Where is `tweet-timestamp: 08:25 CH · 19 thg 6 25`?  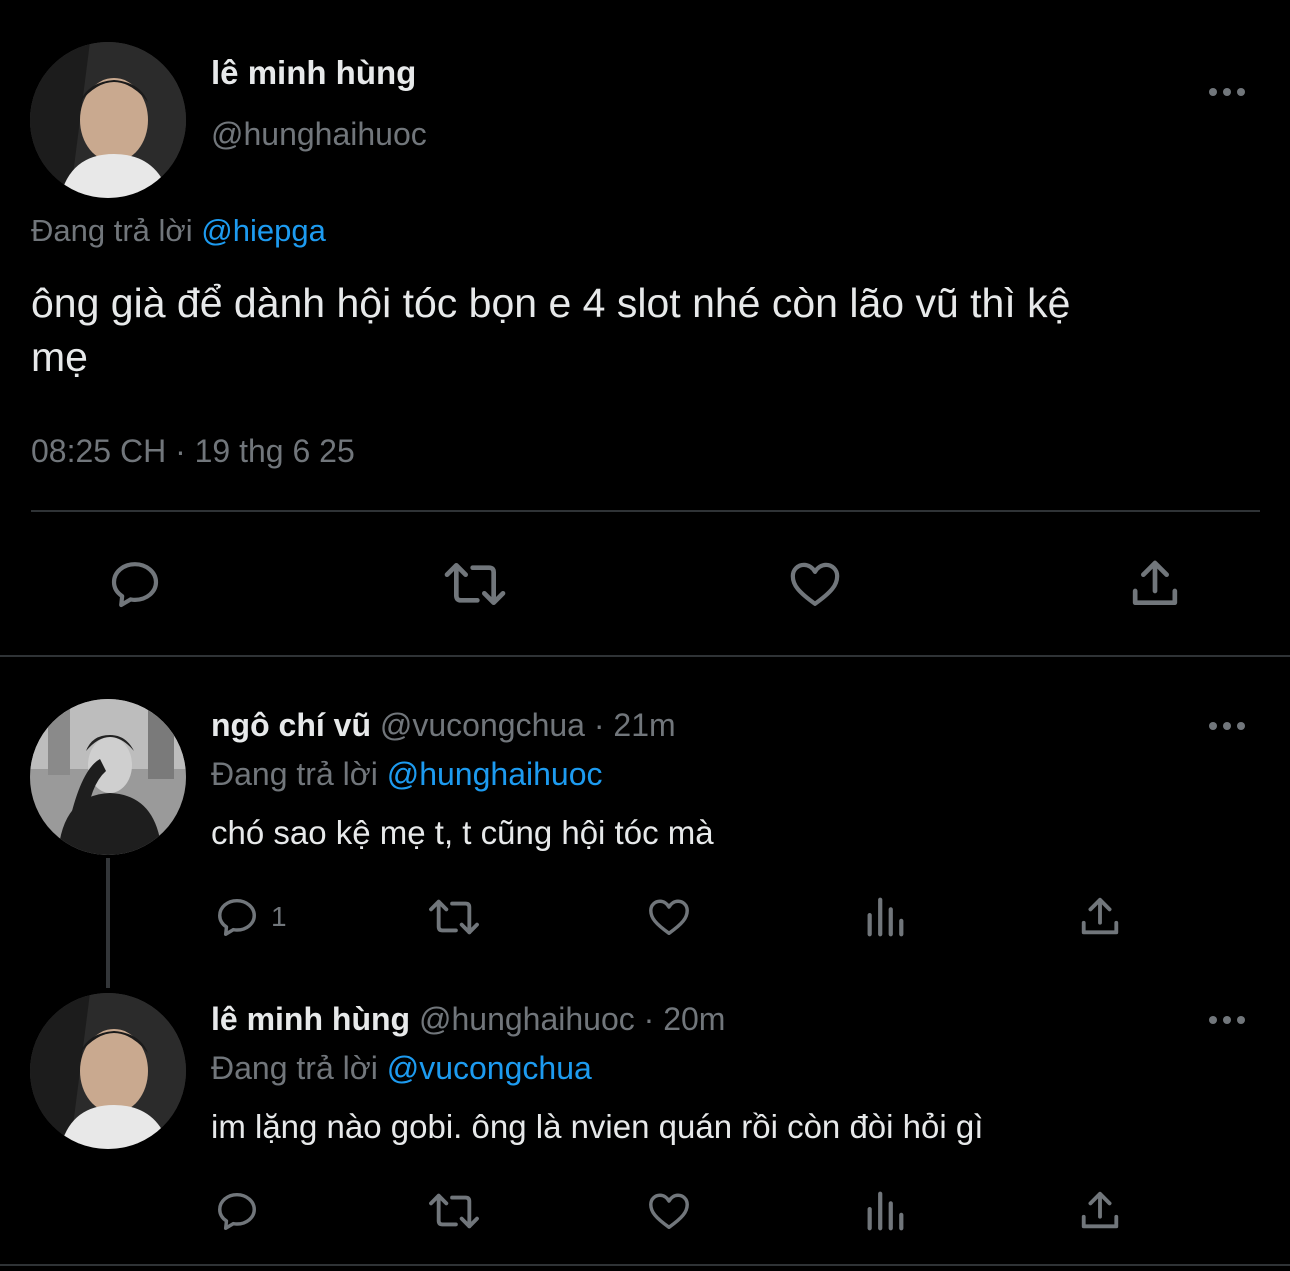 tweet-timestamp: 08:25 CH · 19 thg 6 25 is located at coordinates (193, 451).